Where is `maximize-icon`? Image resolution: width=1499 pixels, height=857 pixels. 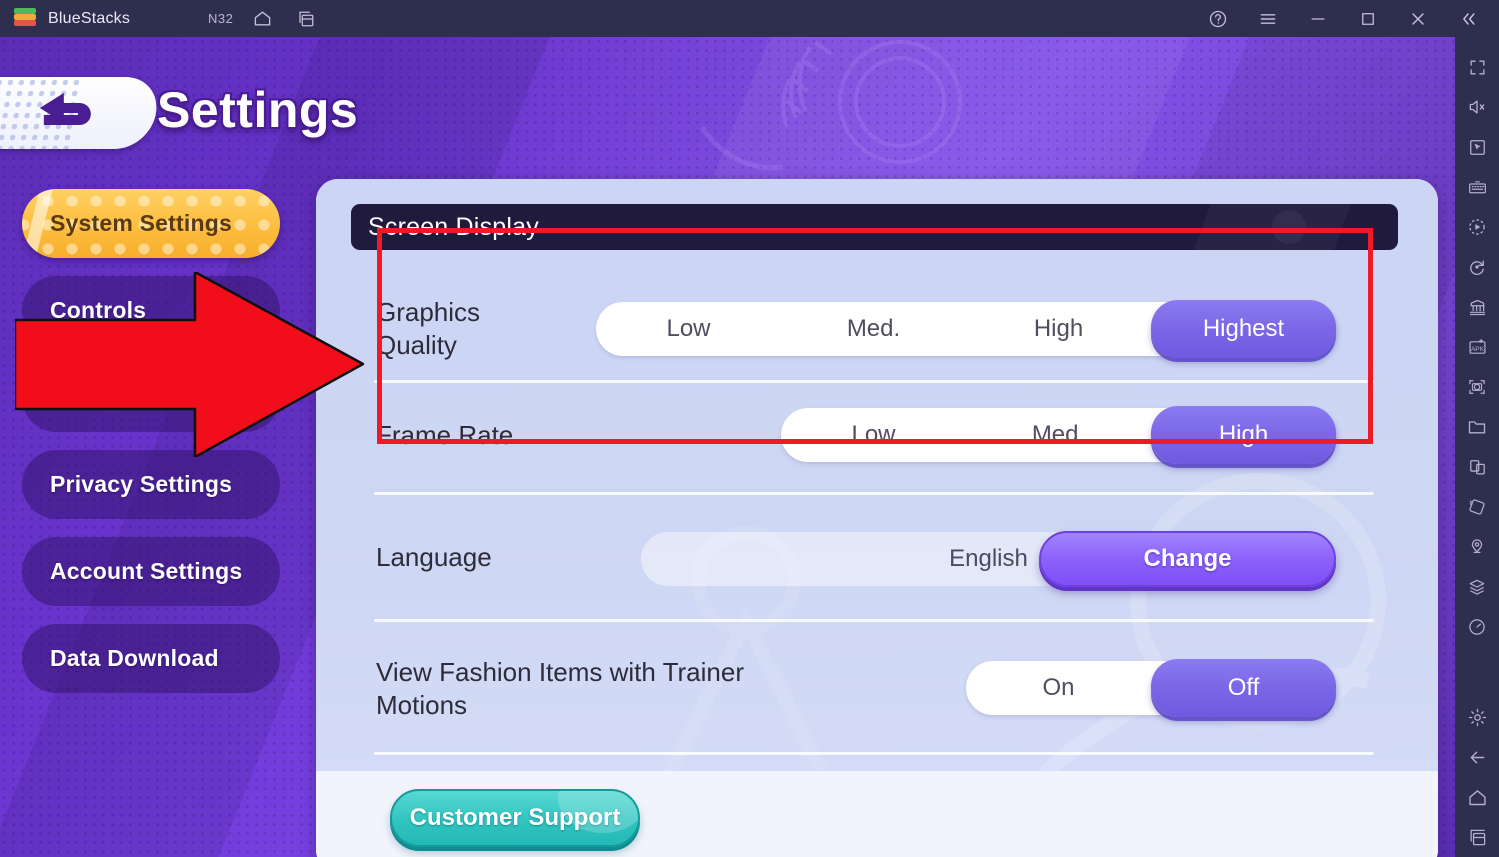 maximize-icon is located at coordinates (1368, 19).